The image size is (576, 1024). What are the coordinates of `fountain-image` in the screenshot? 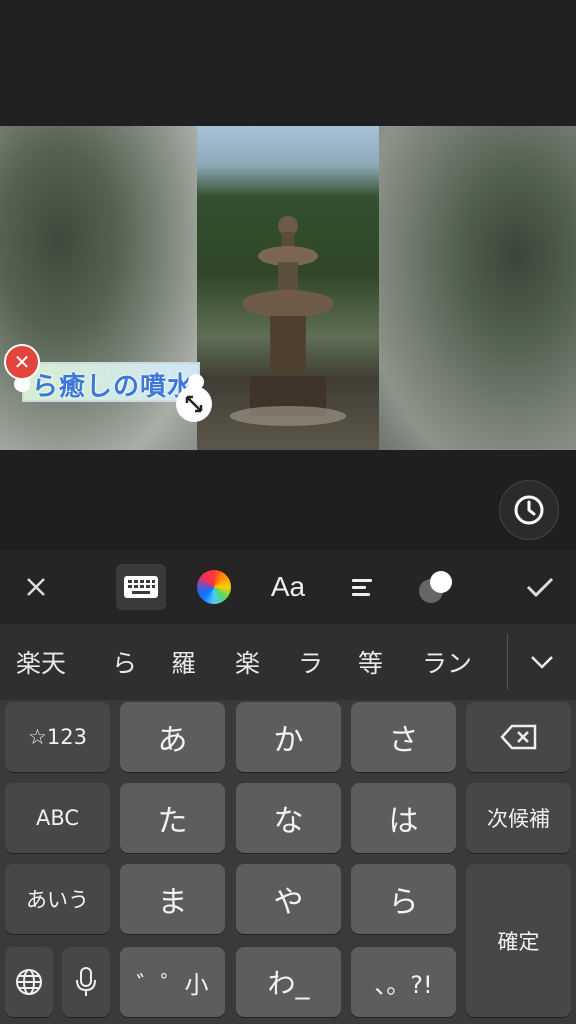 It's located at (288, 321).